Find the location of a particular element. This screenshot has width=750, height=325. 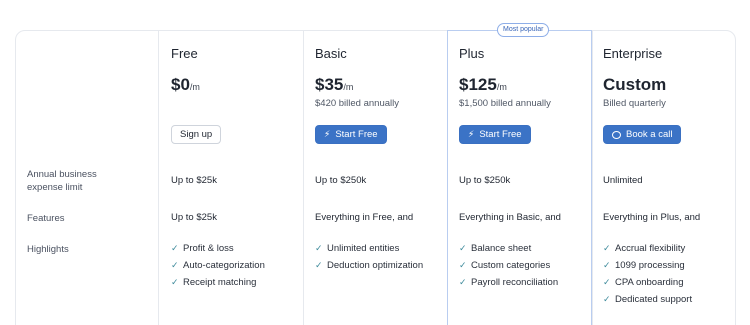

price-enterprise: Custom is located at coordinates (635, 84).